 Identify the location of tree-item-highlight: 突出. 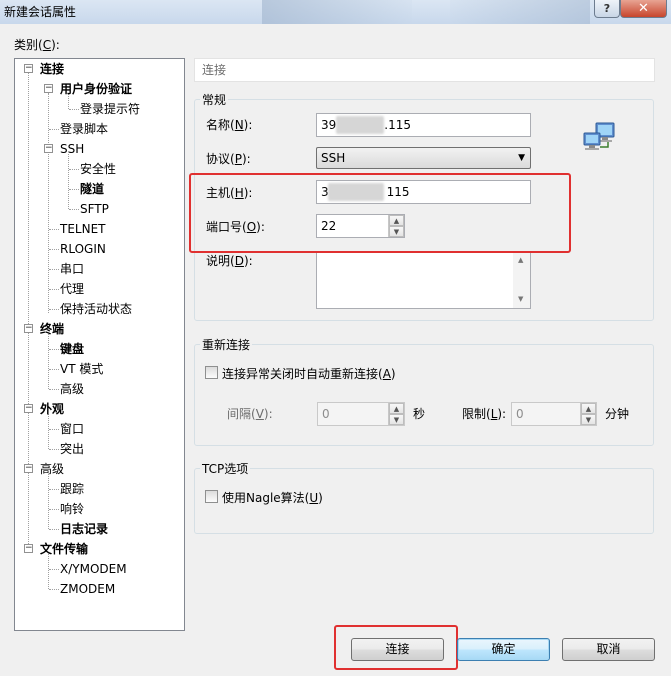
(72, 449).